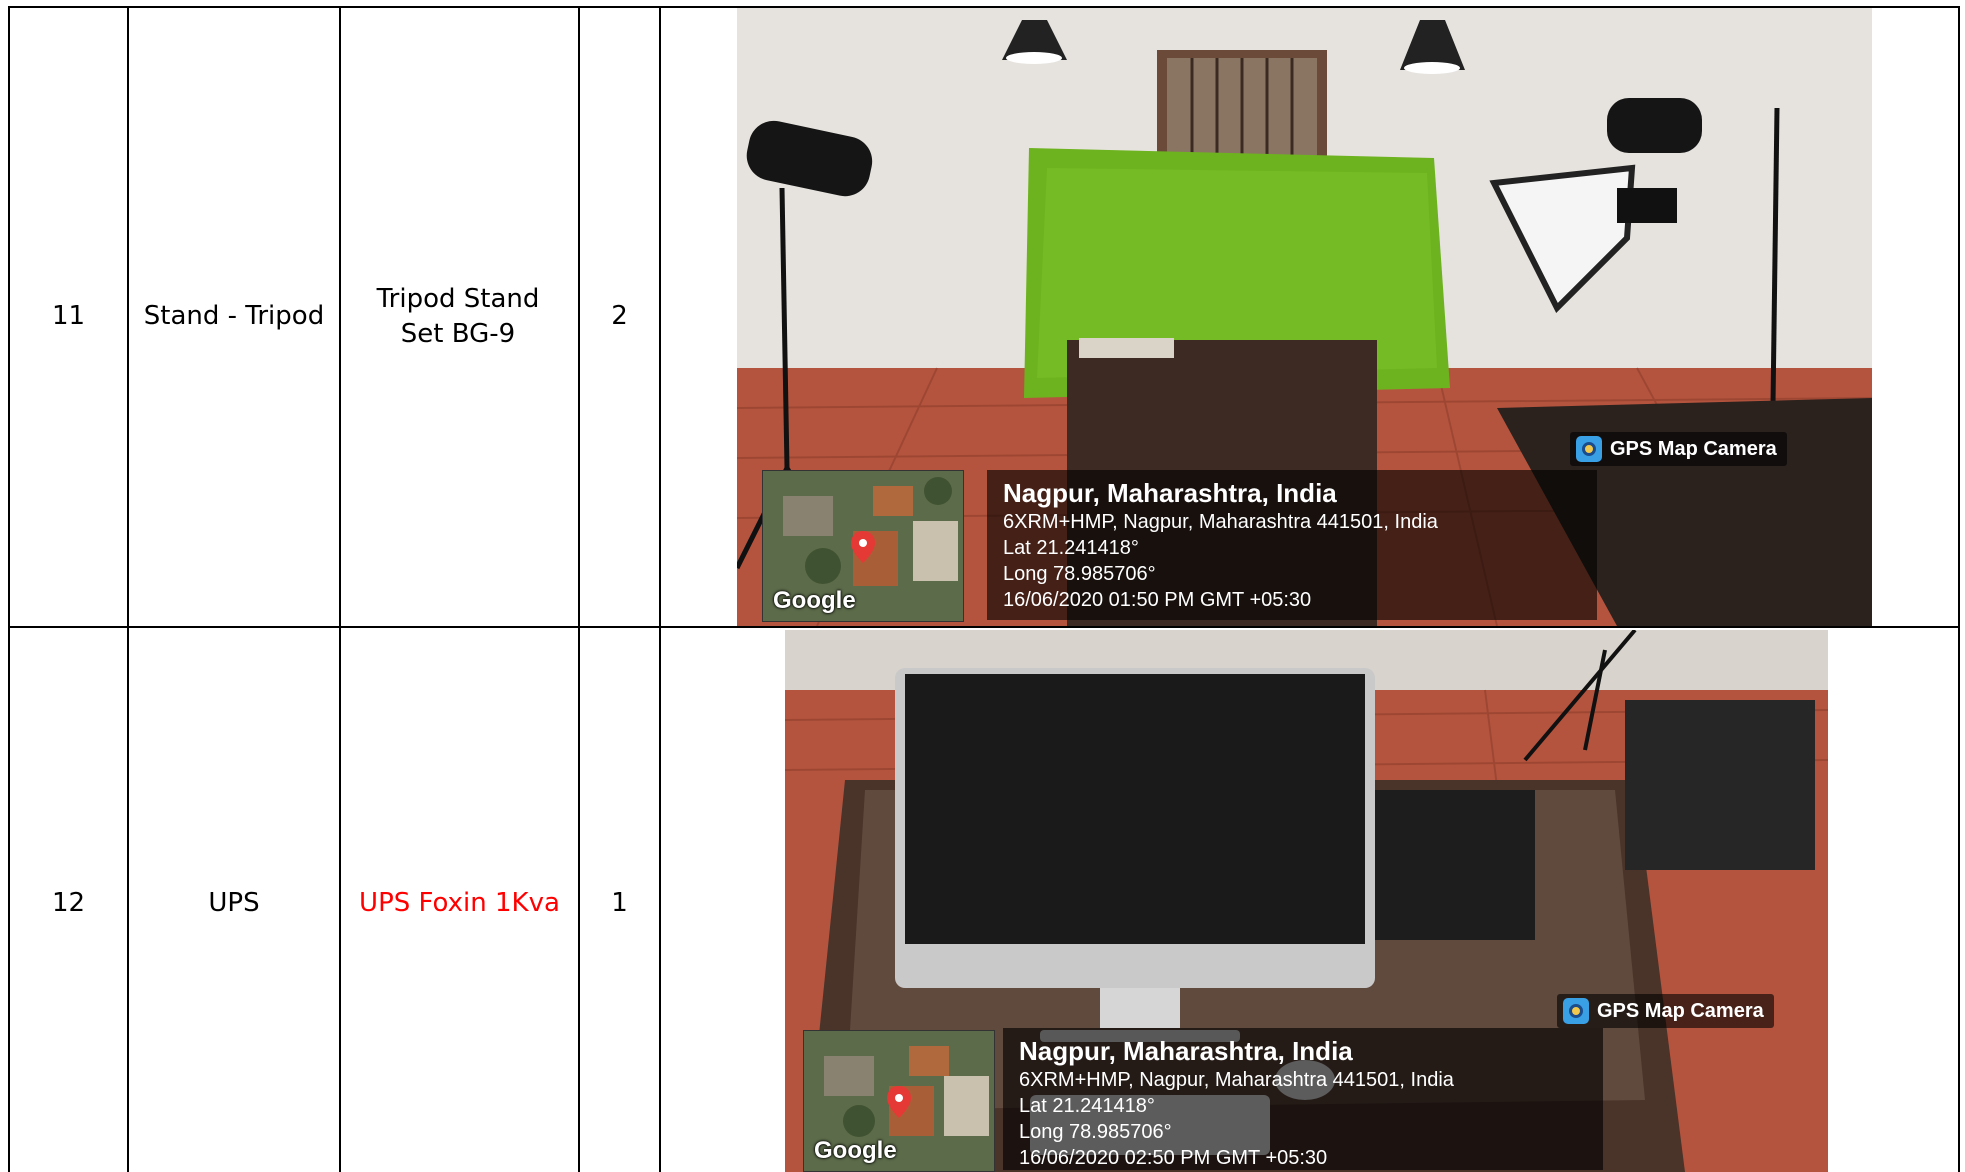  I want to click on datetime-text: 16/06/2020 01:50 PM GMT +05:30, so click(1157, 600).